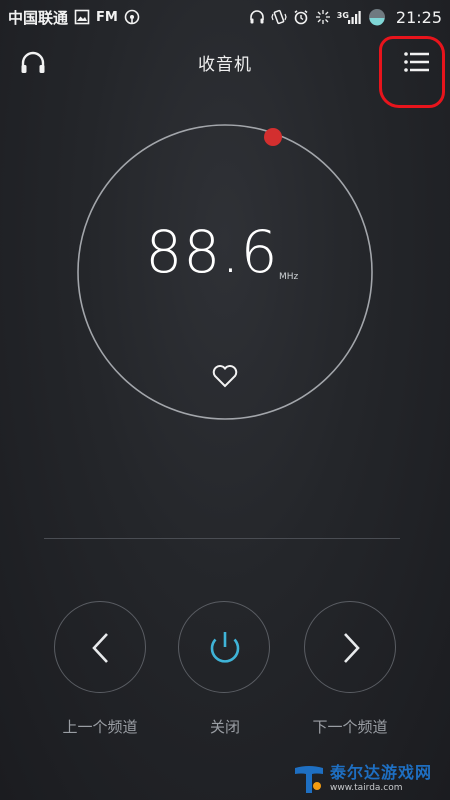  I want to click on power-icon, so click(225, 647).